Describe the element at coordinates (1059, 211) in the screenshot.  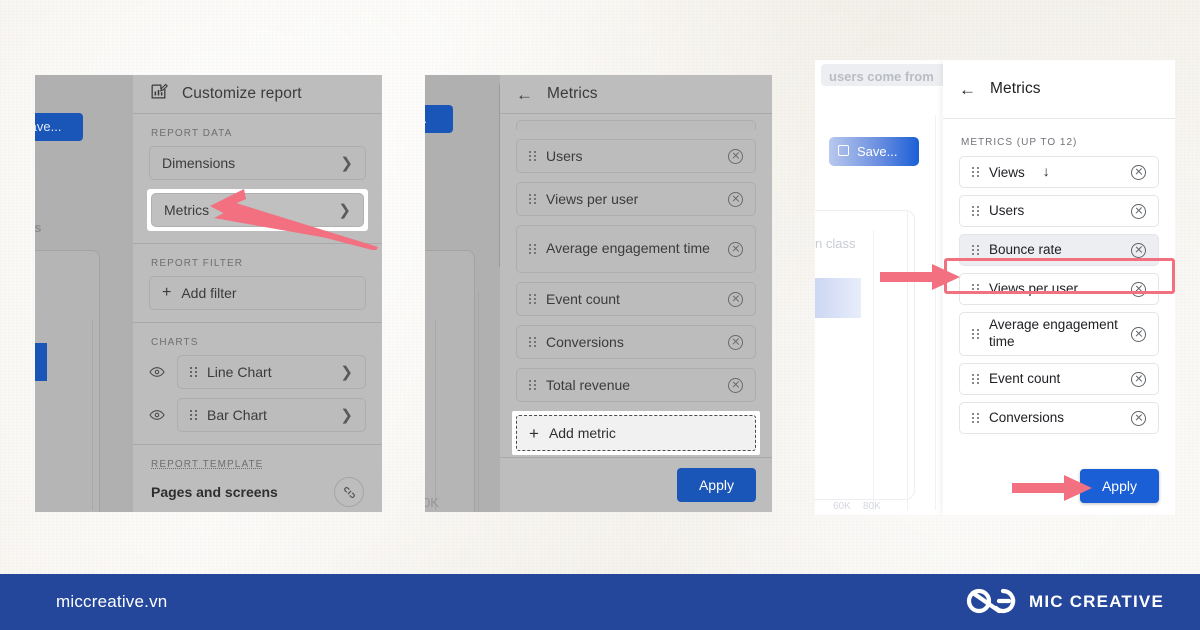
I see `metric-row-users: Users` at that location.